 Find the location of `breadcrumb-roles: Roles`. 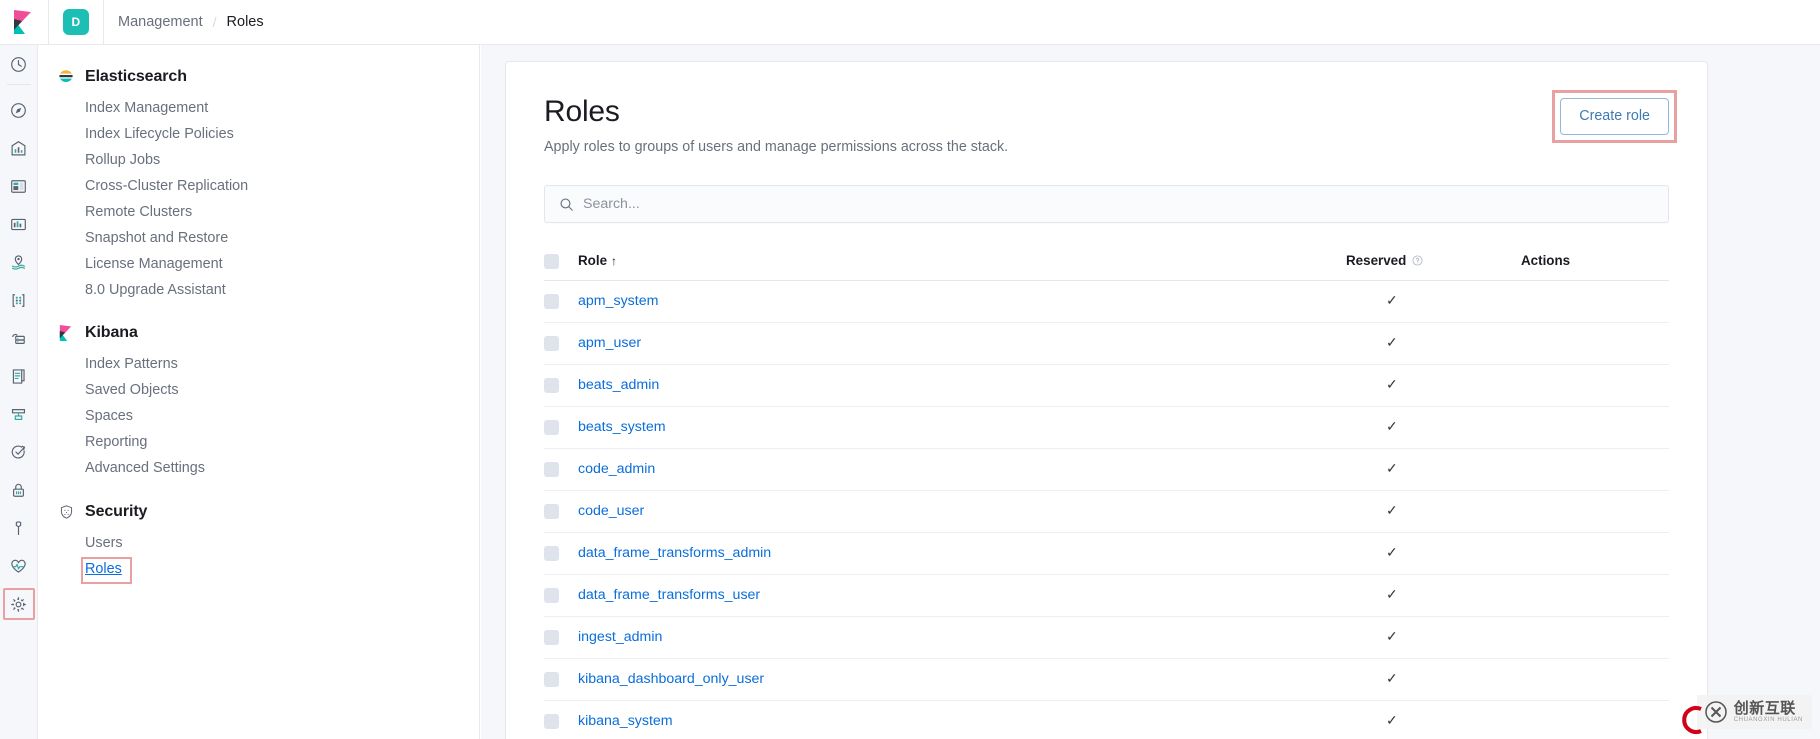

breadcrumb-roles: Roles is located at coordinates (245, 22).